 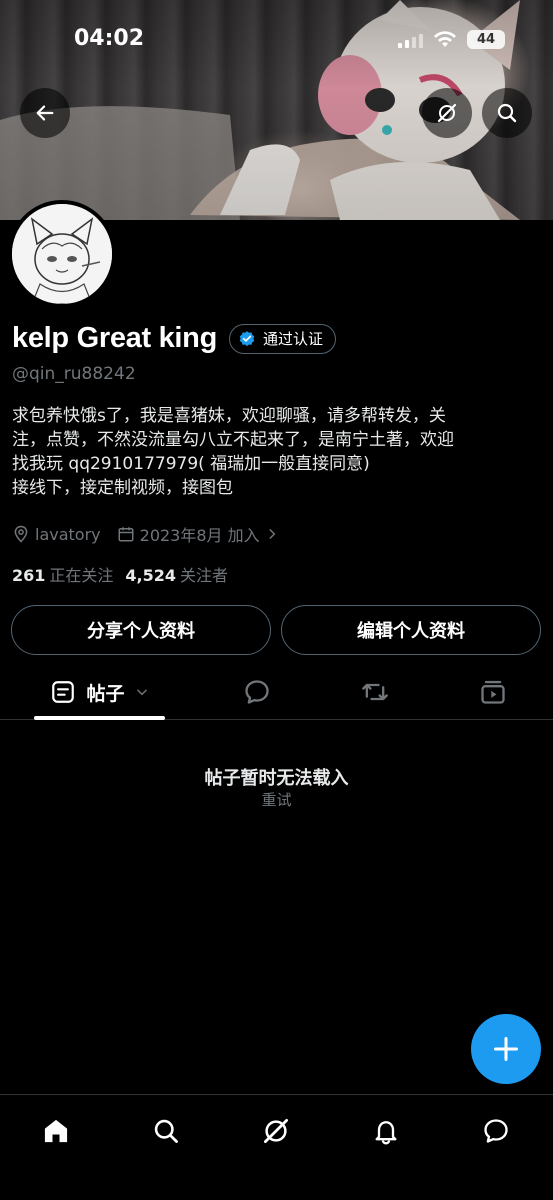 I want to click on compose-post-button, so click(x=506, y=1049).